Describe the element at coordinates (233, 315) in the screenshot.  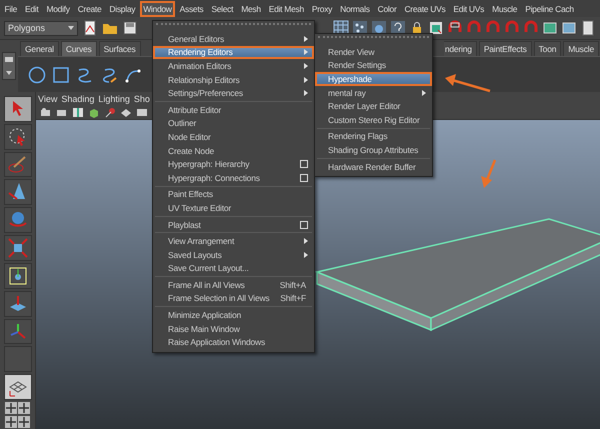
I see `menu-item: Minimize Application` at that location.